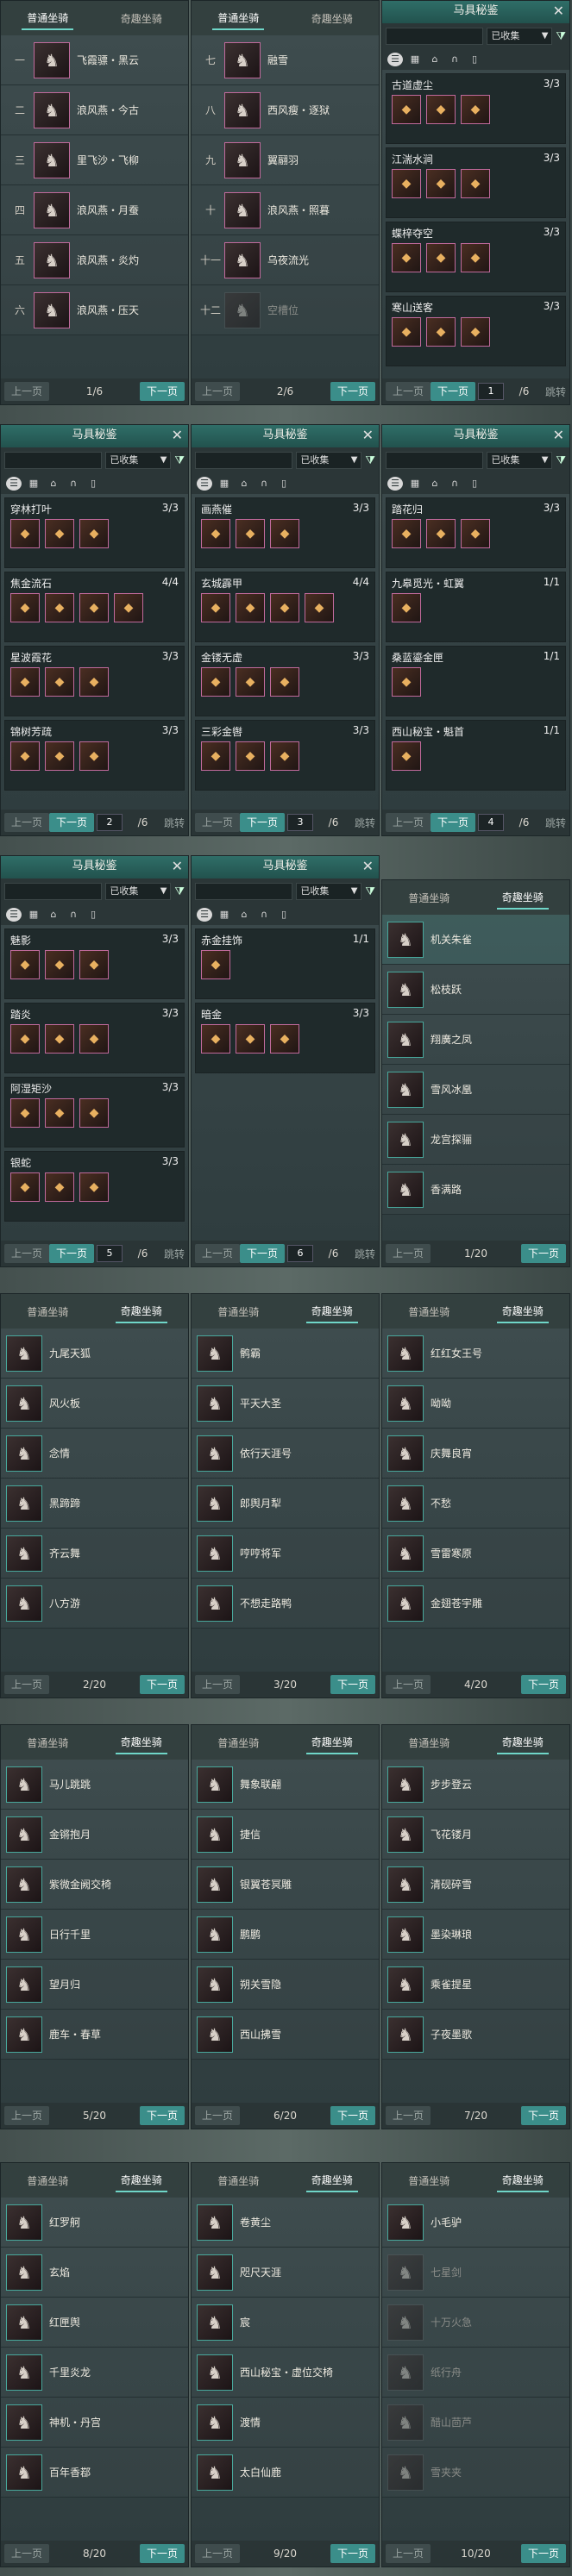  Describe the element at coordinates (285, 1454) in the screenshot. I see `mount-row: ♞ 依行天涯号` at that location.